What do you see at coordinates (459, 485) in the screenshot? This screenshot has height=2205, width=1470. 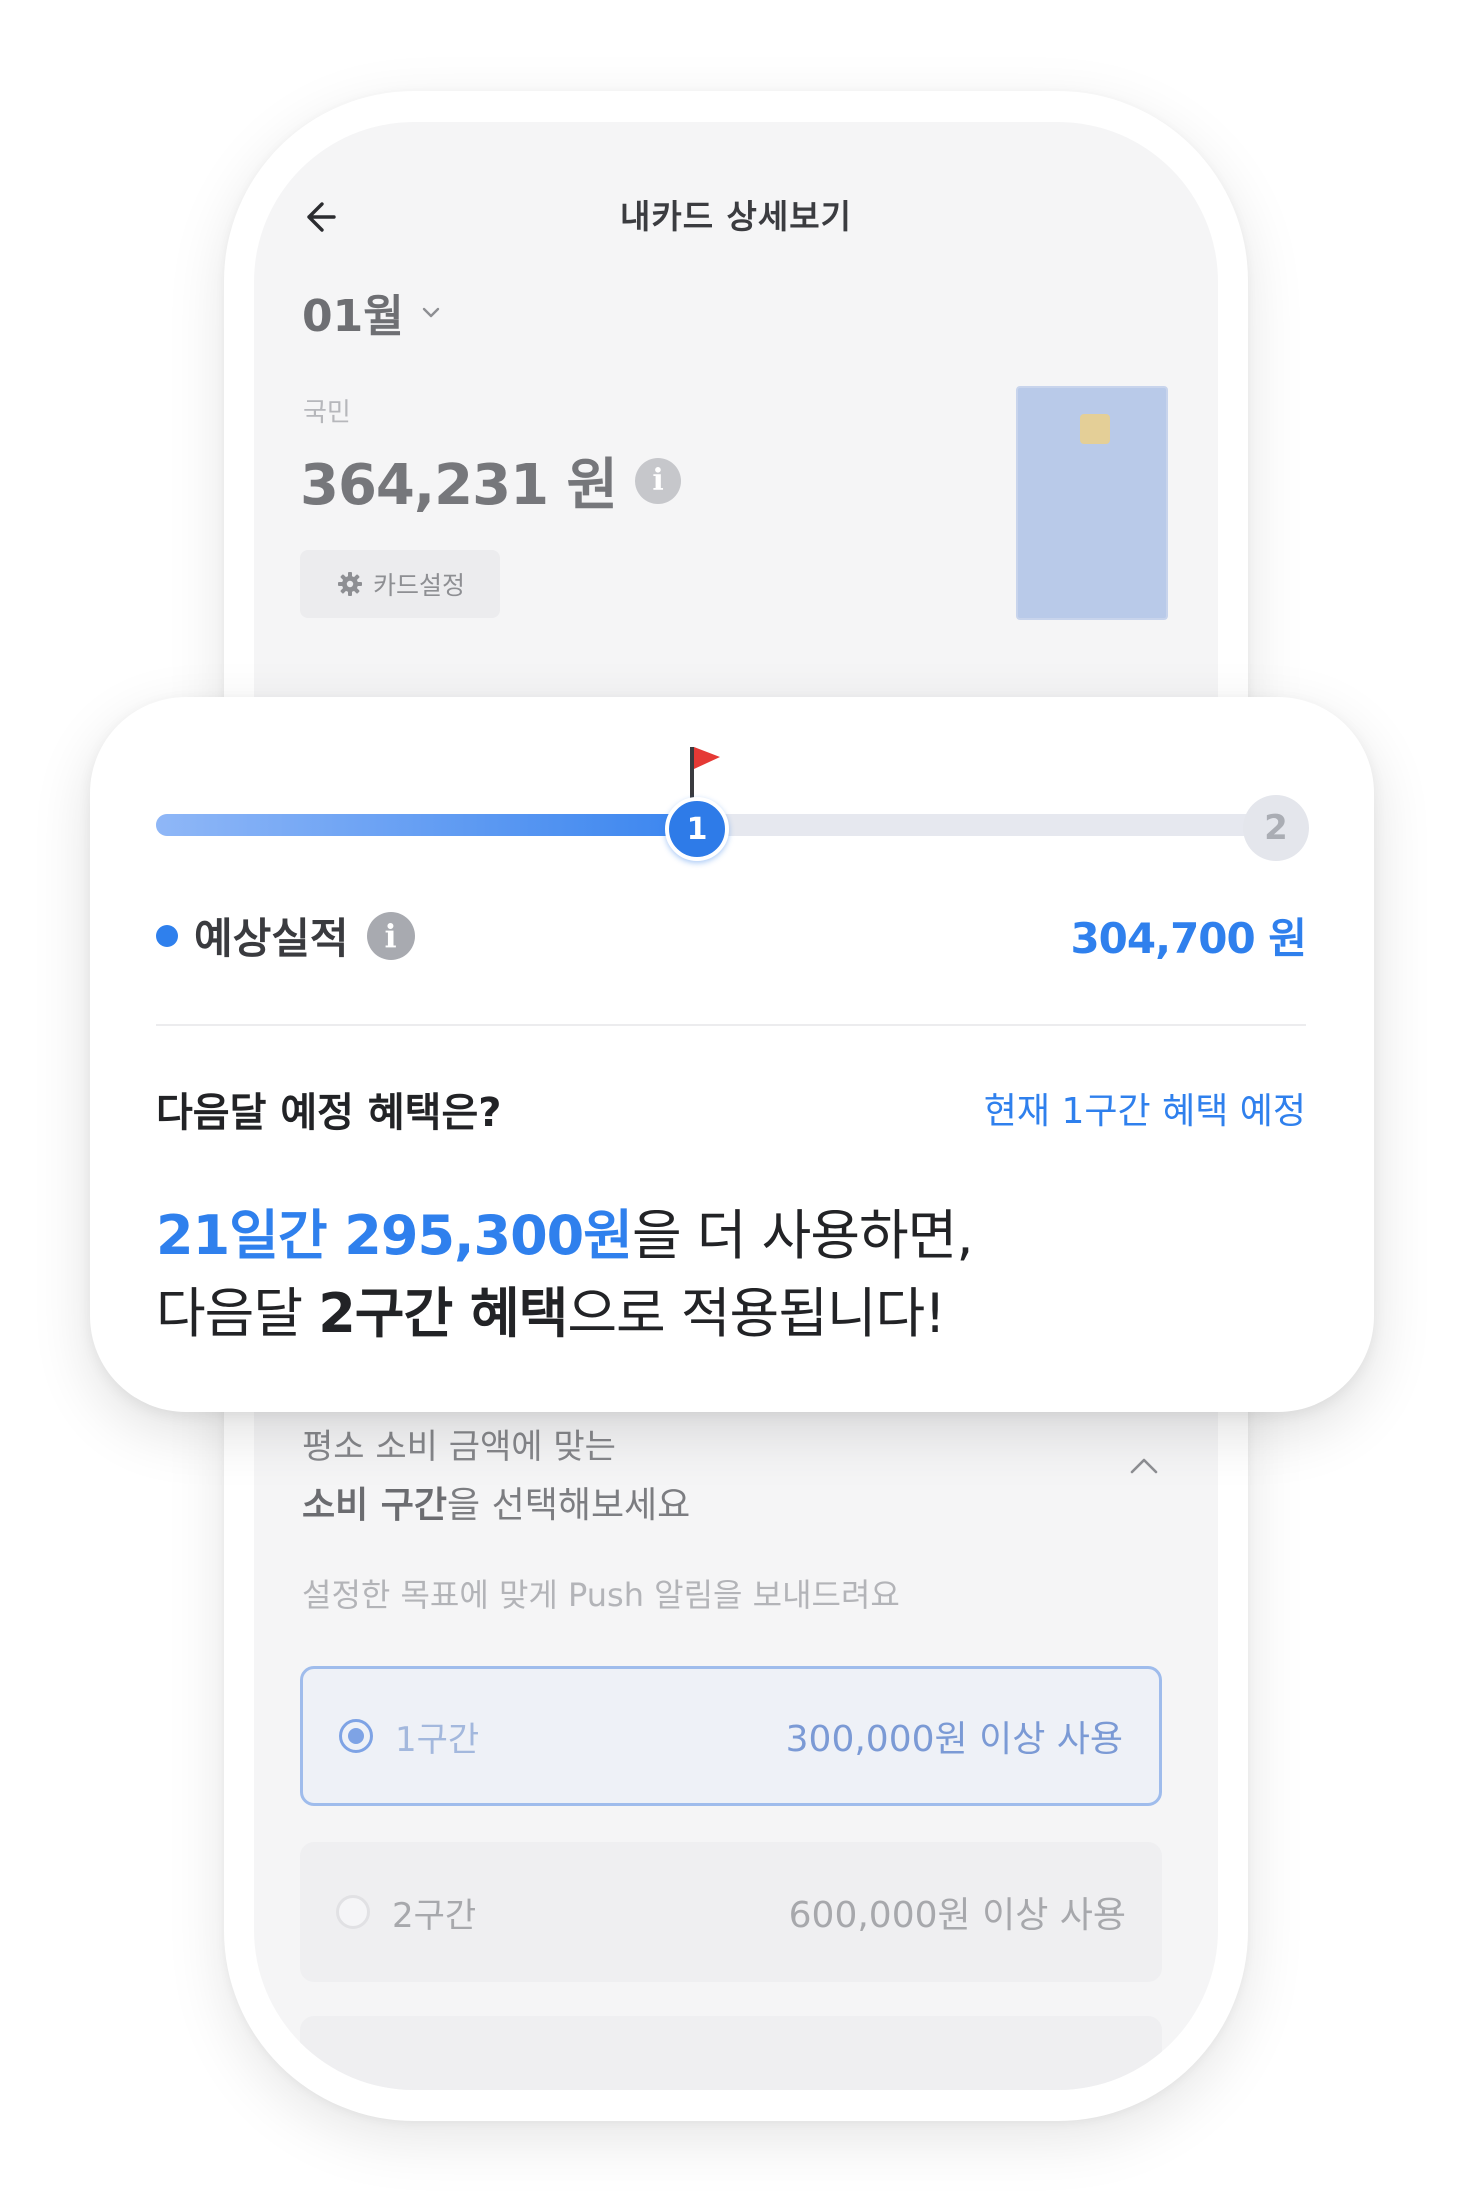 I see `card-usage-amount: 364,231 원` at bounding box center [459, 485].